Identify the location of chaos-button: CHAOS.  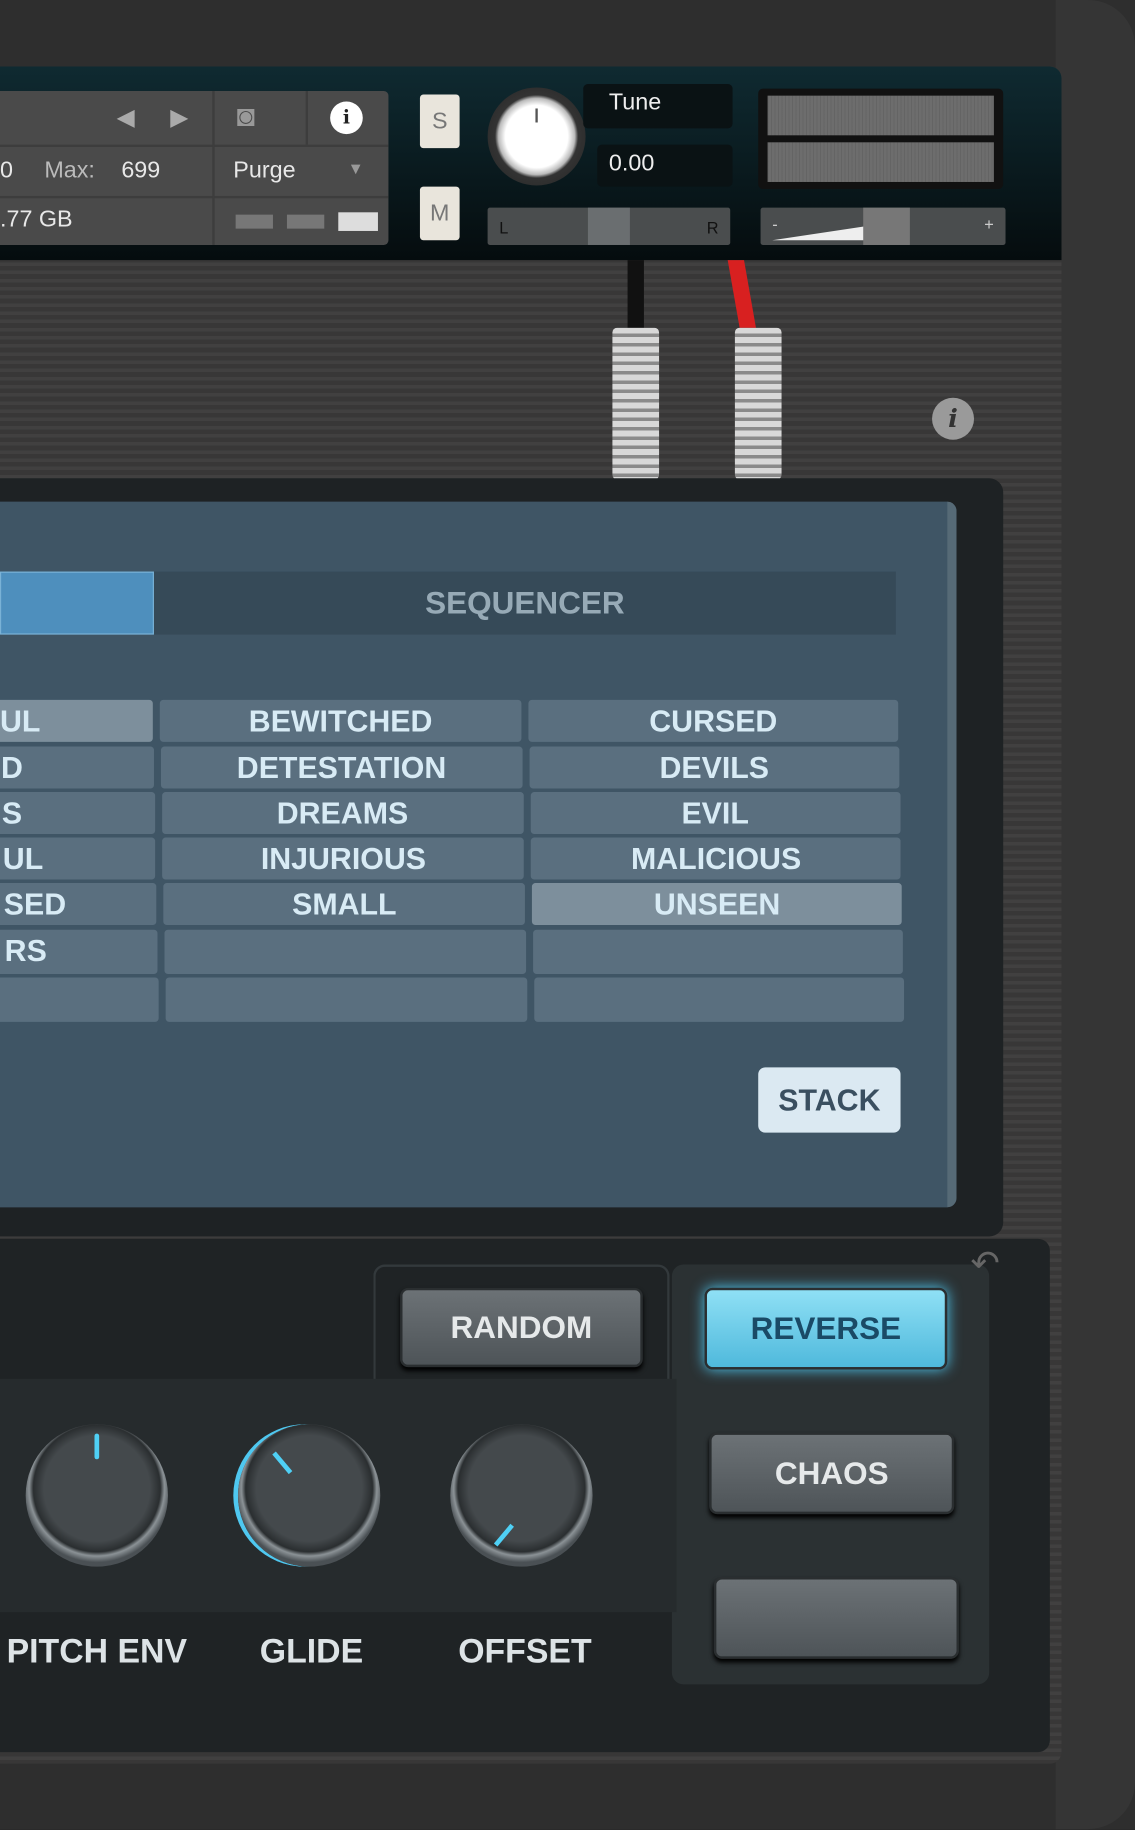
(832, 1473).